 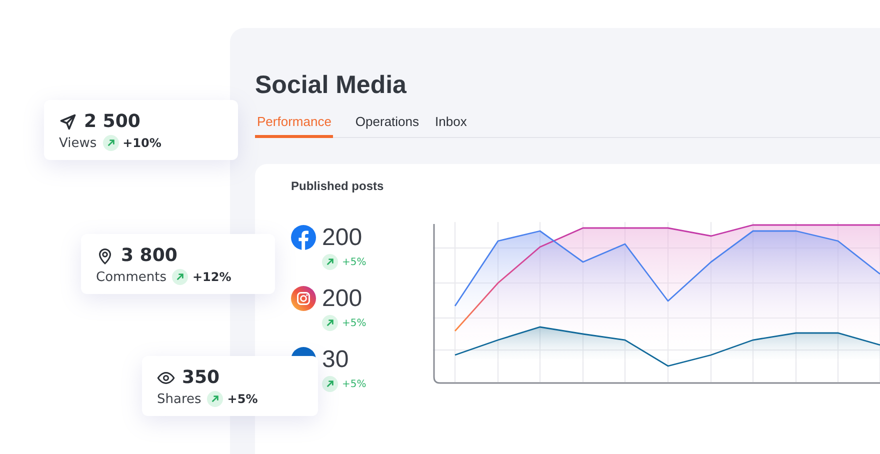 I want to click on card-title: Published posts, so click(x=338, y=186).